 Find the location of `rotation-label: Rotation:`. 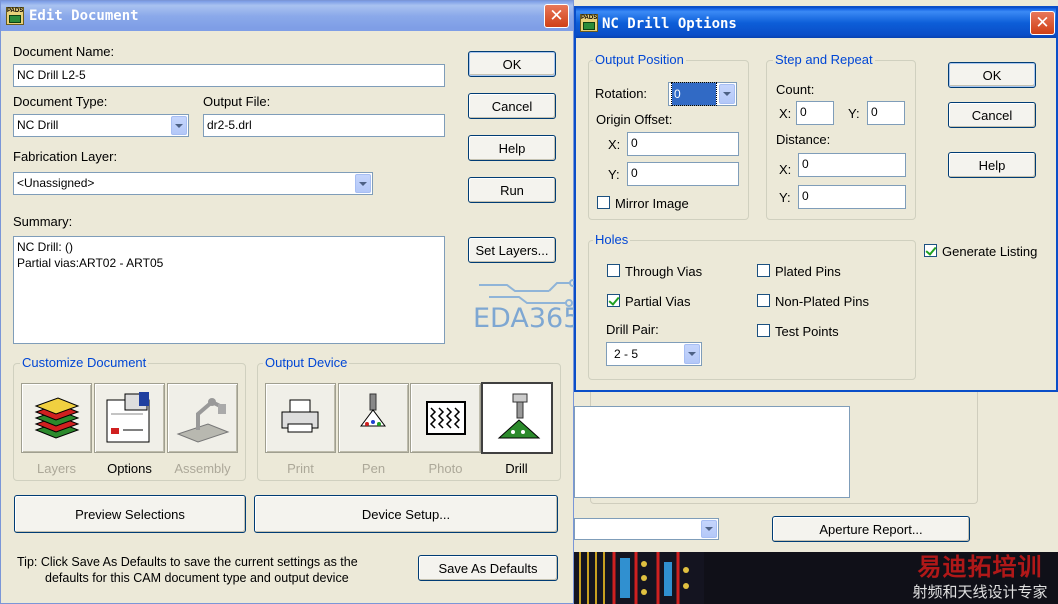

rotation-label: Rotation: is located at coordinates (621, 93).